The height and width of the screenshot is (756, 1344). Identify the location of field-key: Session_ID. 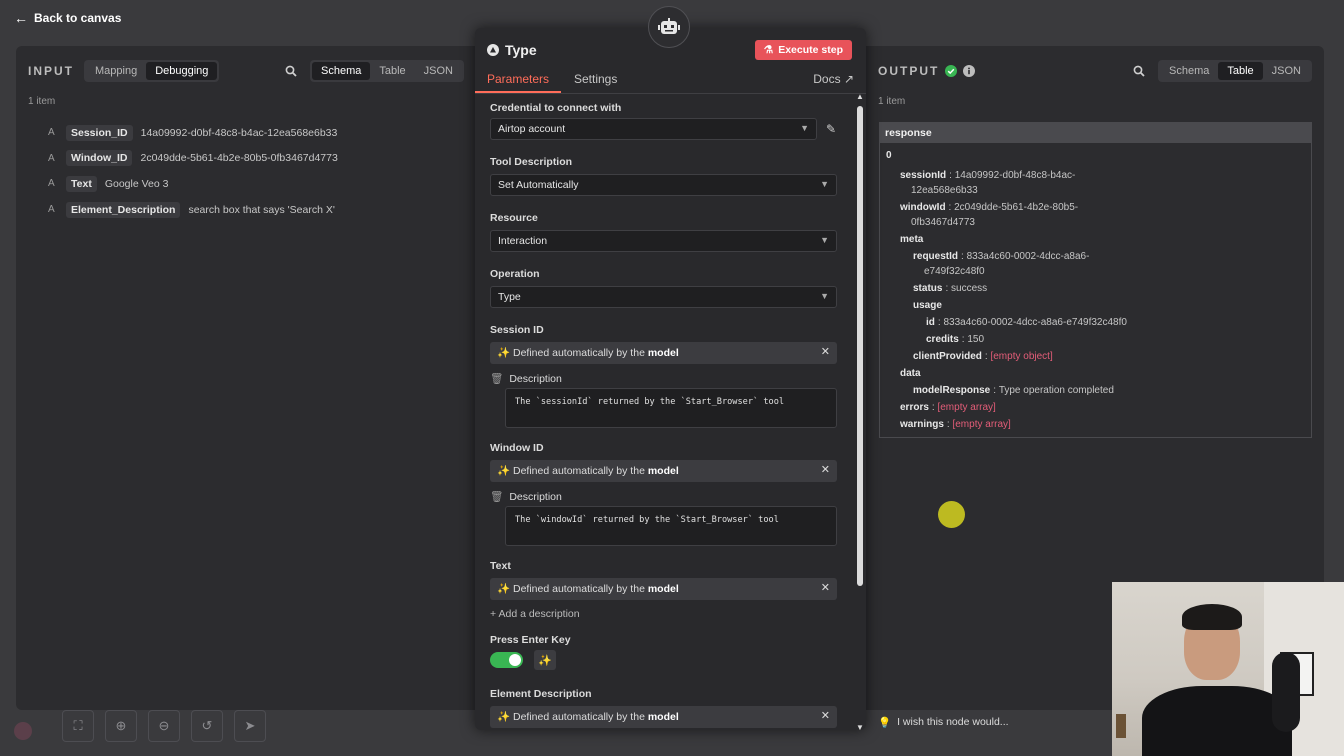
(99, 132).